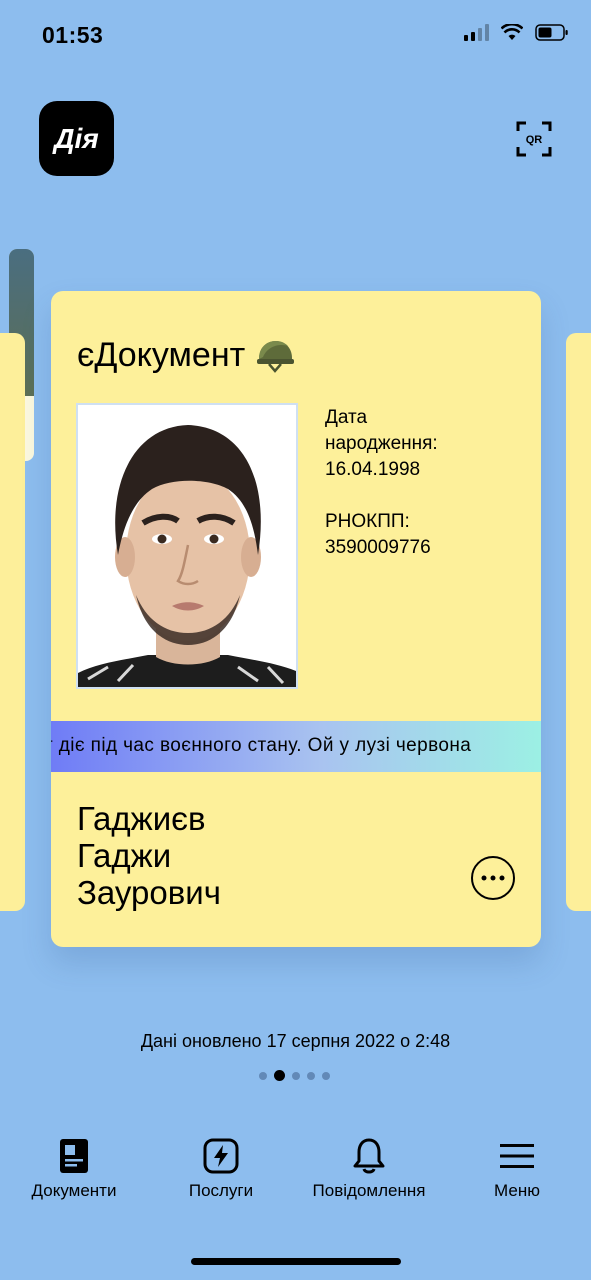 Image resolution: width=591 pixels, height=1280 pixels. Describe the element at coordinates (149, 892) in the screenshot. I see `patronymic: Заурович` at that location.